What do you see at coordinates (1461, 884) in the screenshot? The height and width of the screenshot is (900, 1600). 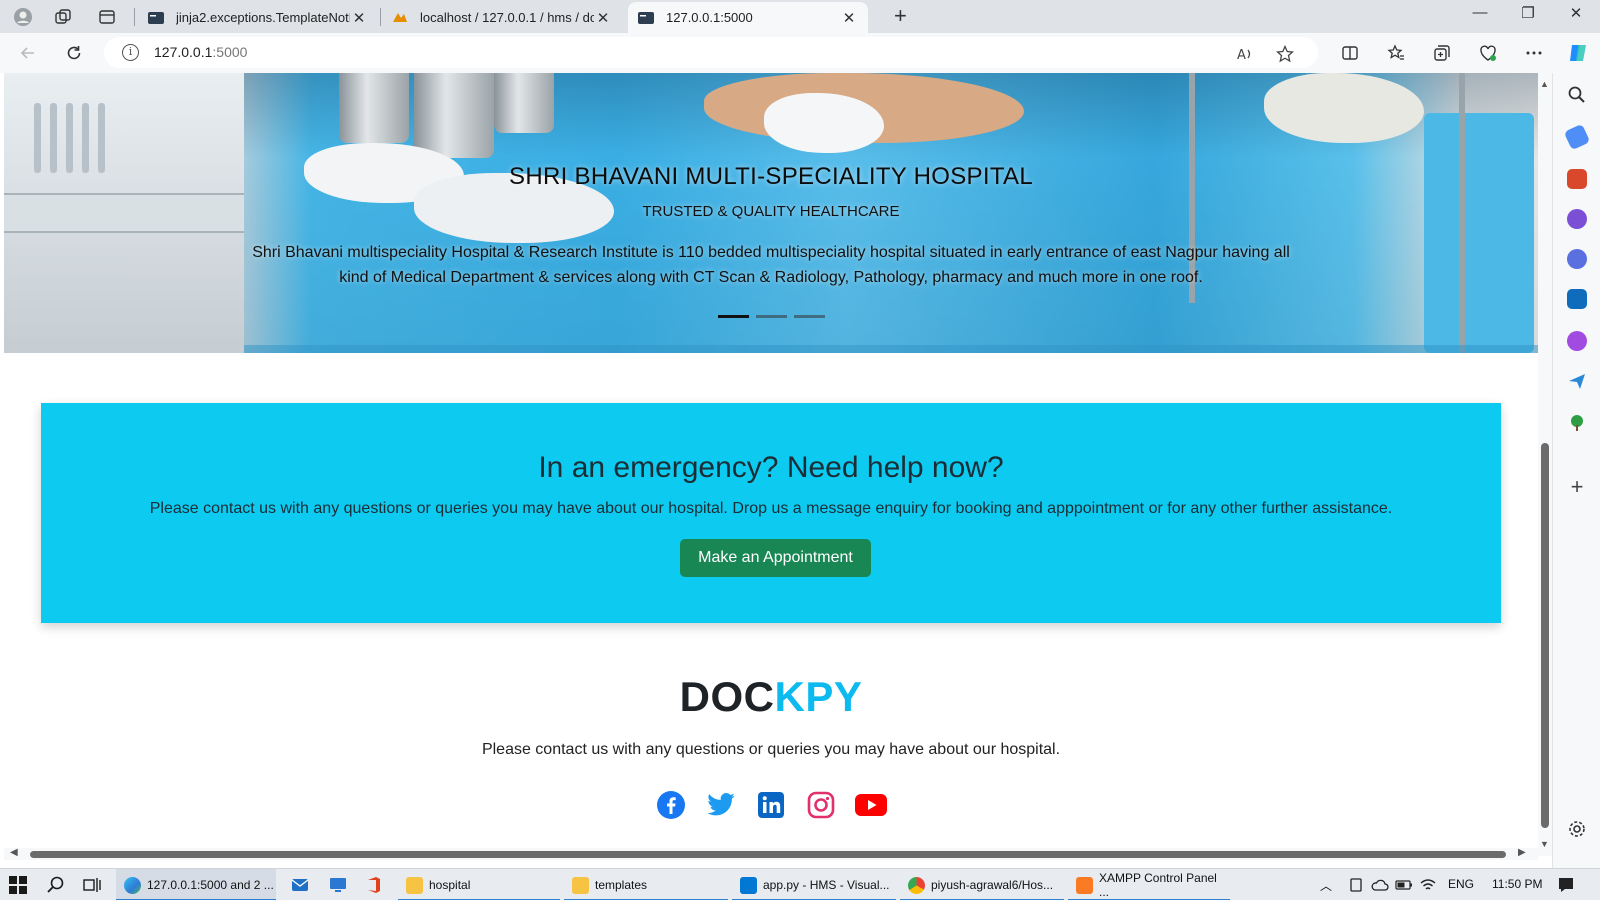 I see `language-indicator: ENG` at bounding box center [1461, 884].